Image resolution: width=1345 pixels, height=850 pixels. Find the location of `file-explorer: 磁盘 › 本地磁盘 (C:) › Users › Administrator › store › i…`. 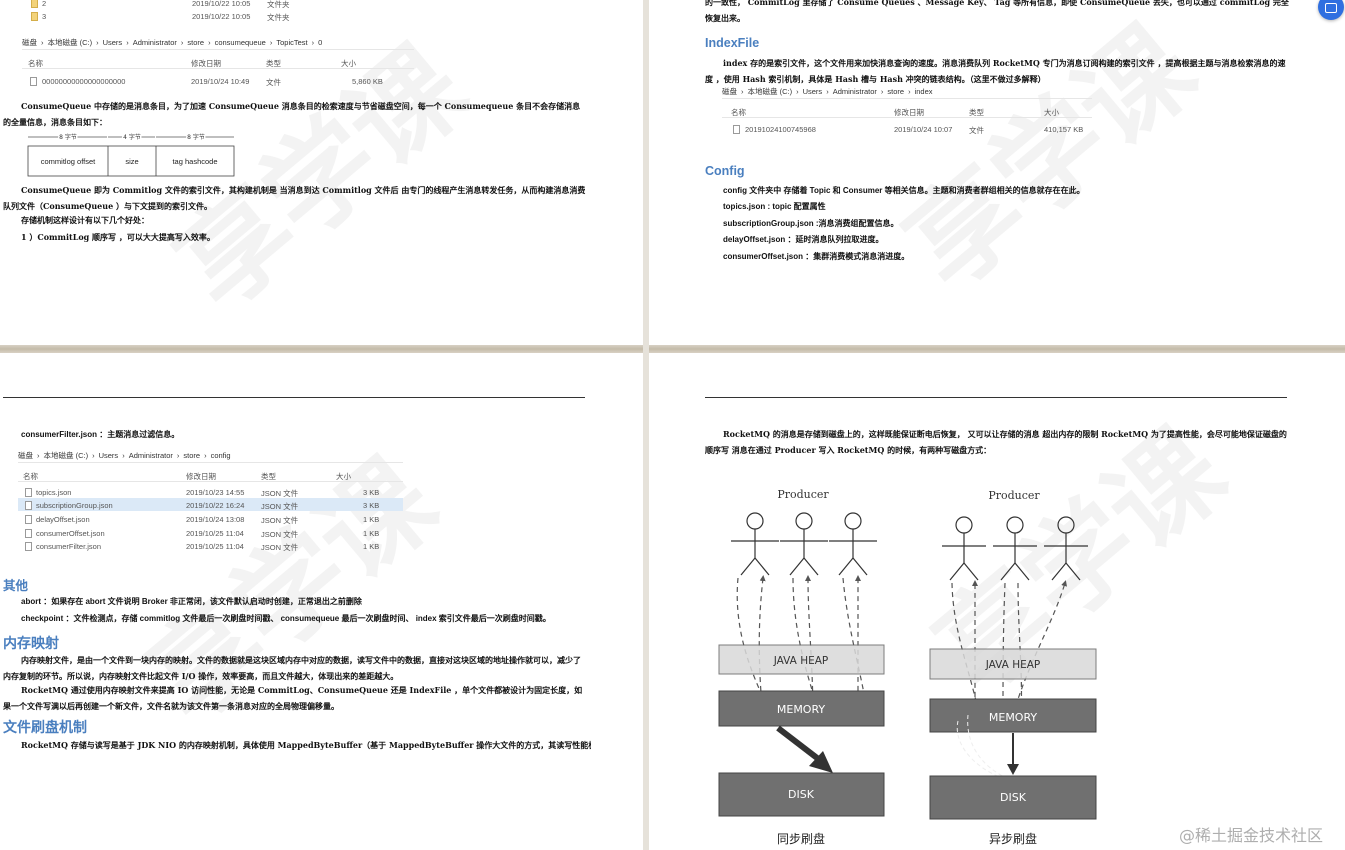

file-explorer: 磁盘 › 本地磁盘 (C:) › Users › Administrator › store › i… is located at coordinates (907, 113).